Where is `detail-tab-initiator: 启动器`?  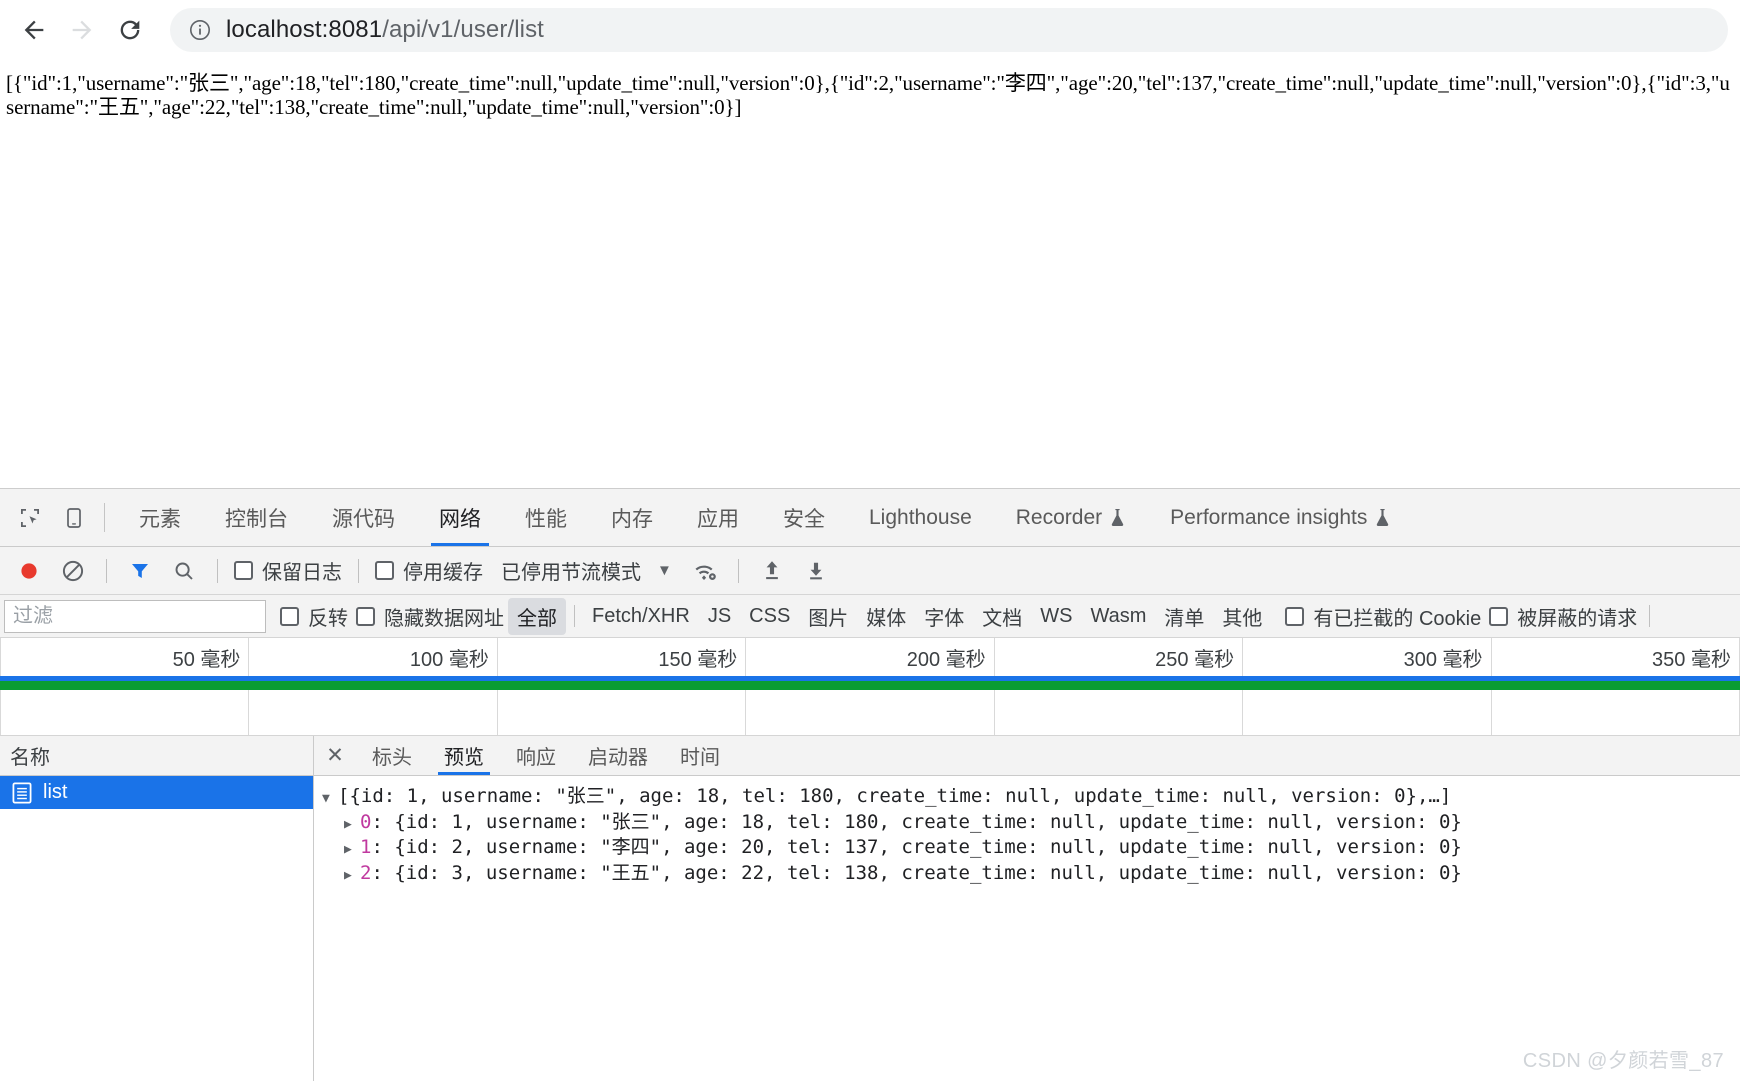 detail-tab-initiator: 启动器 is located at coordinates (618, 755).